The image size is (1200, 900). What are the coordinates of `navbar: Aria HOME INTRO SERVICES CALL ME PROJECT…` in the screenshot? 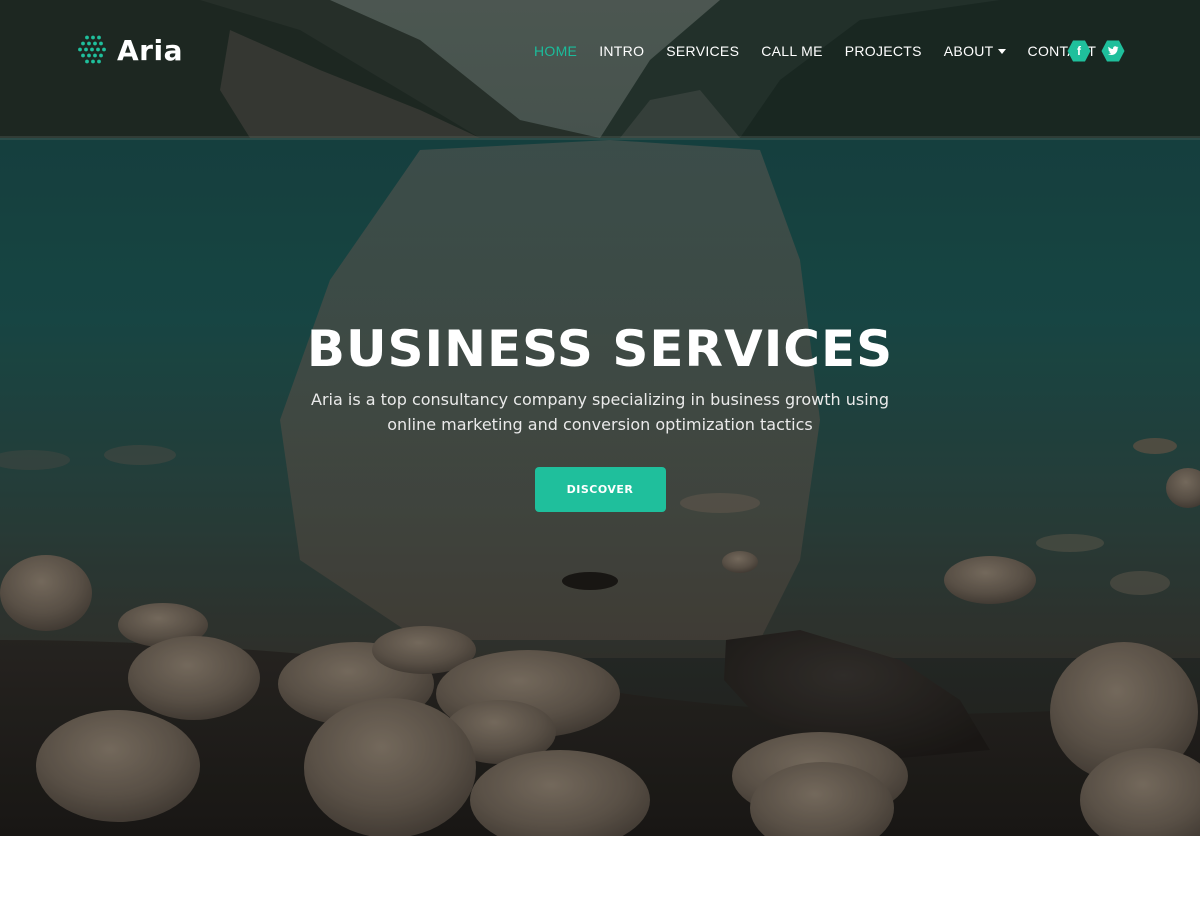 It's located at (600, 52).